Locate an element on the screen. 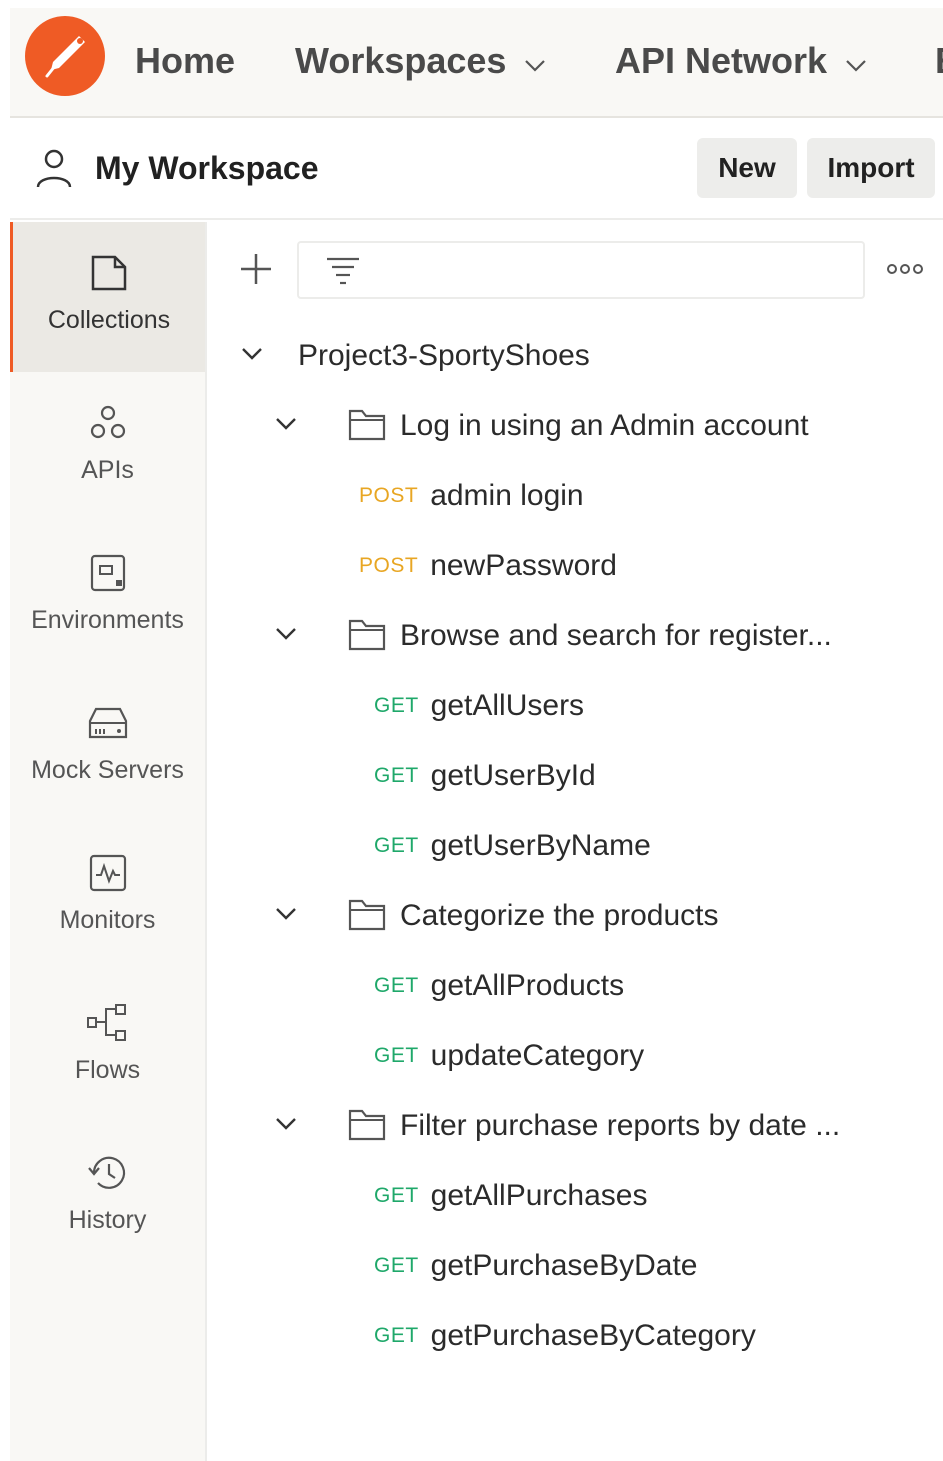 Image resolution: width=943 pixels, height=1461 pixels. sidebar-item-monitors: Monitors is located at coordinates (107, 897).